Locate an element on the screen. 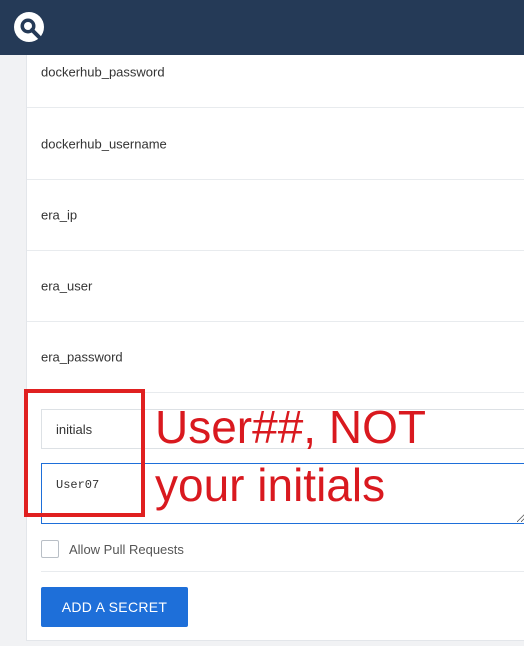 Image resolution: width=524 pixels, height=646 pixels. secret-name: era_password is located at coordinates (82, 357).